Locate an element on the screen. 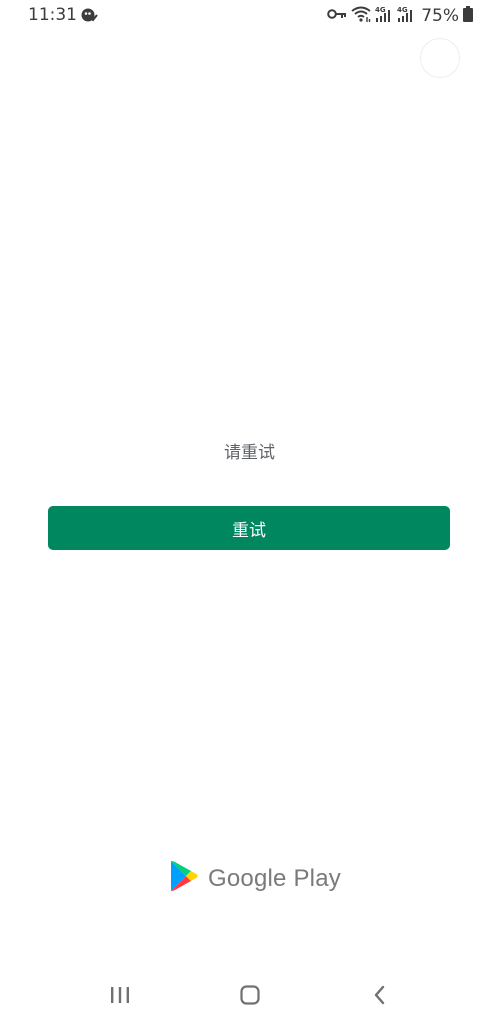  google-play-icon is located at coordinates (184, 878).